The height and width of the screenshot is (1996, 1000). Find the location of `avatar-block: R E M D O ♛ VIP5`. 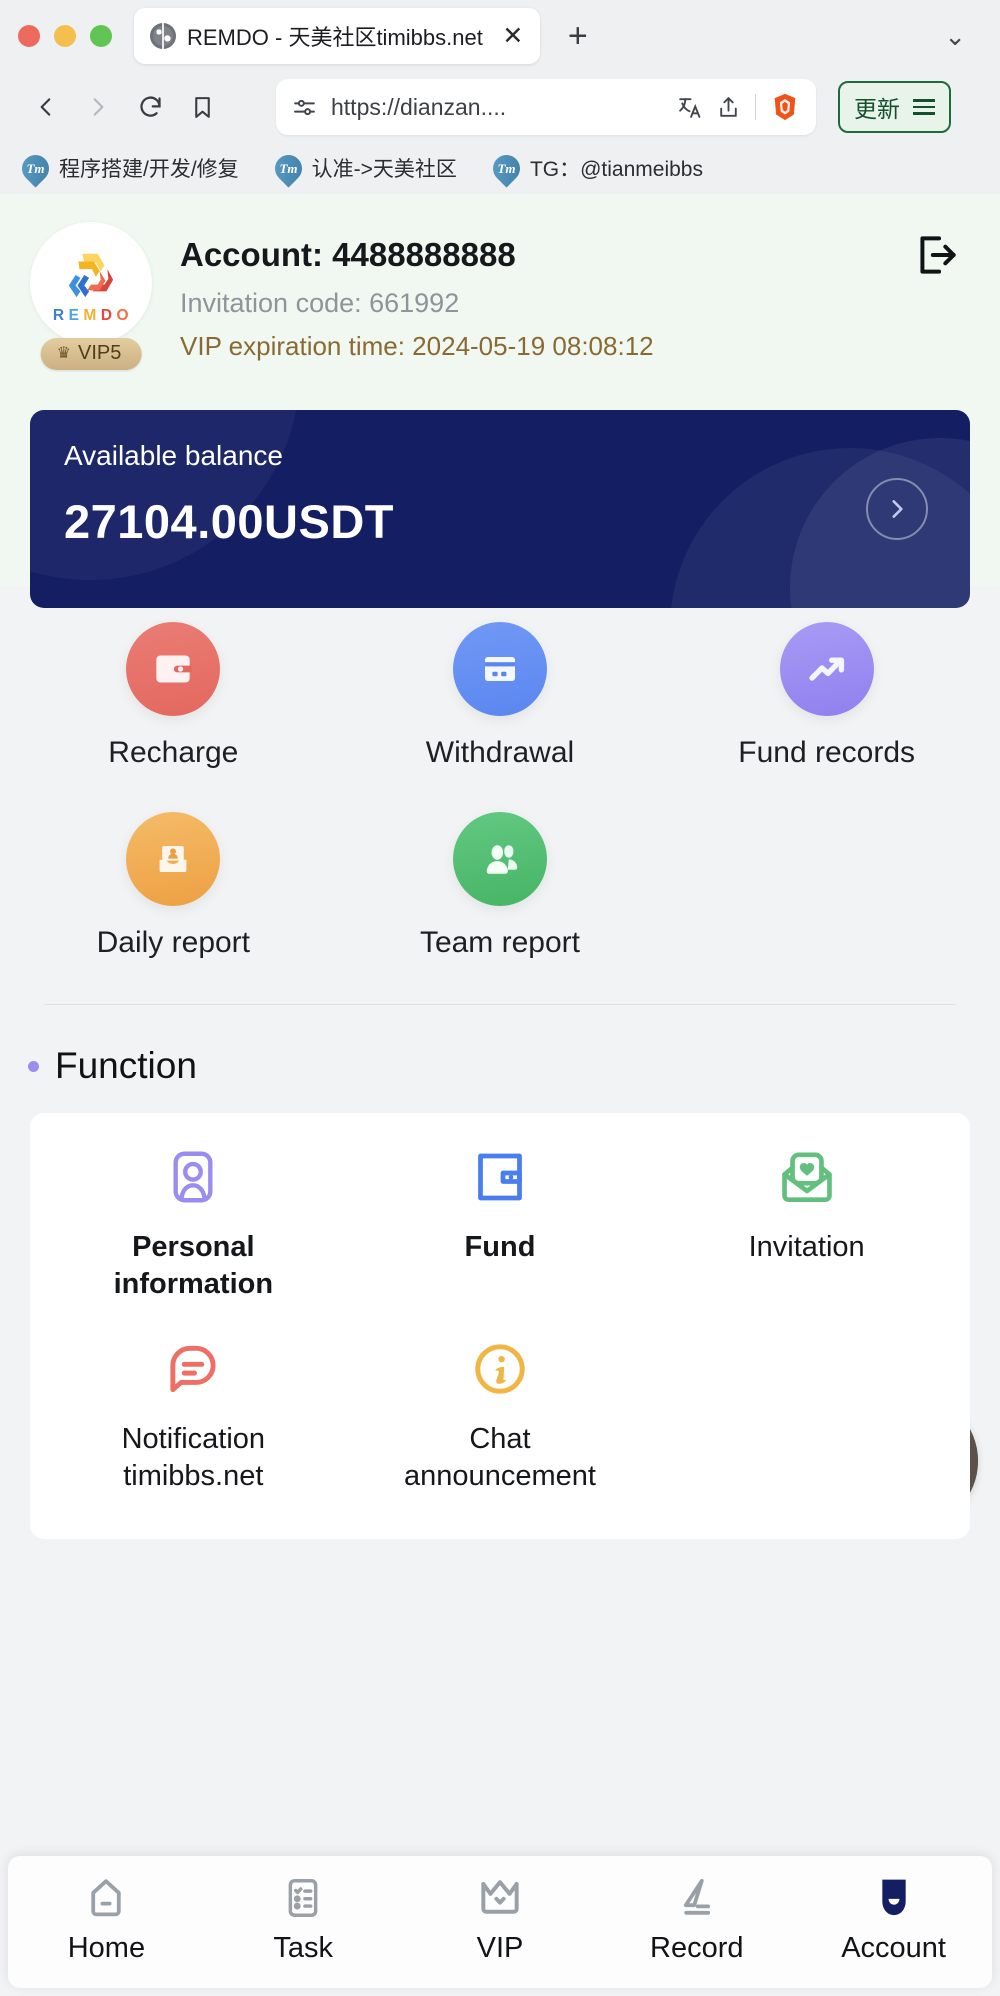

avatar-block: R E M D O ♛ VIP5 is located at coordinates (91, 296).